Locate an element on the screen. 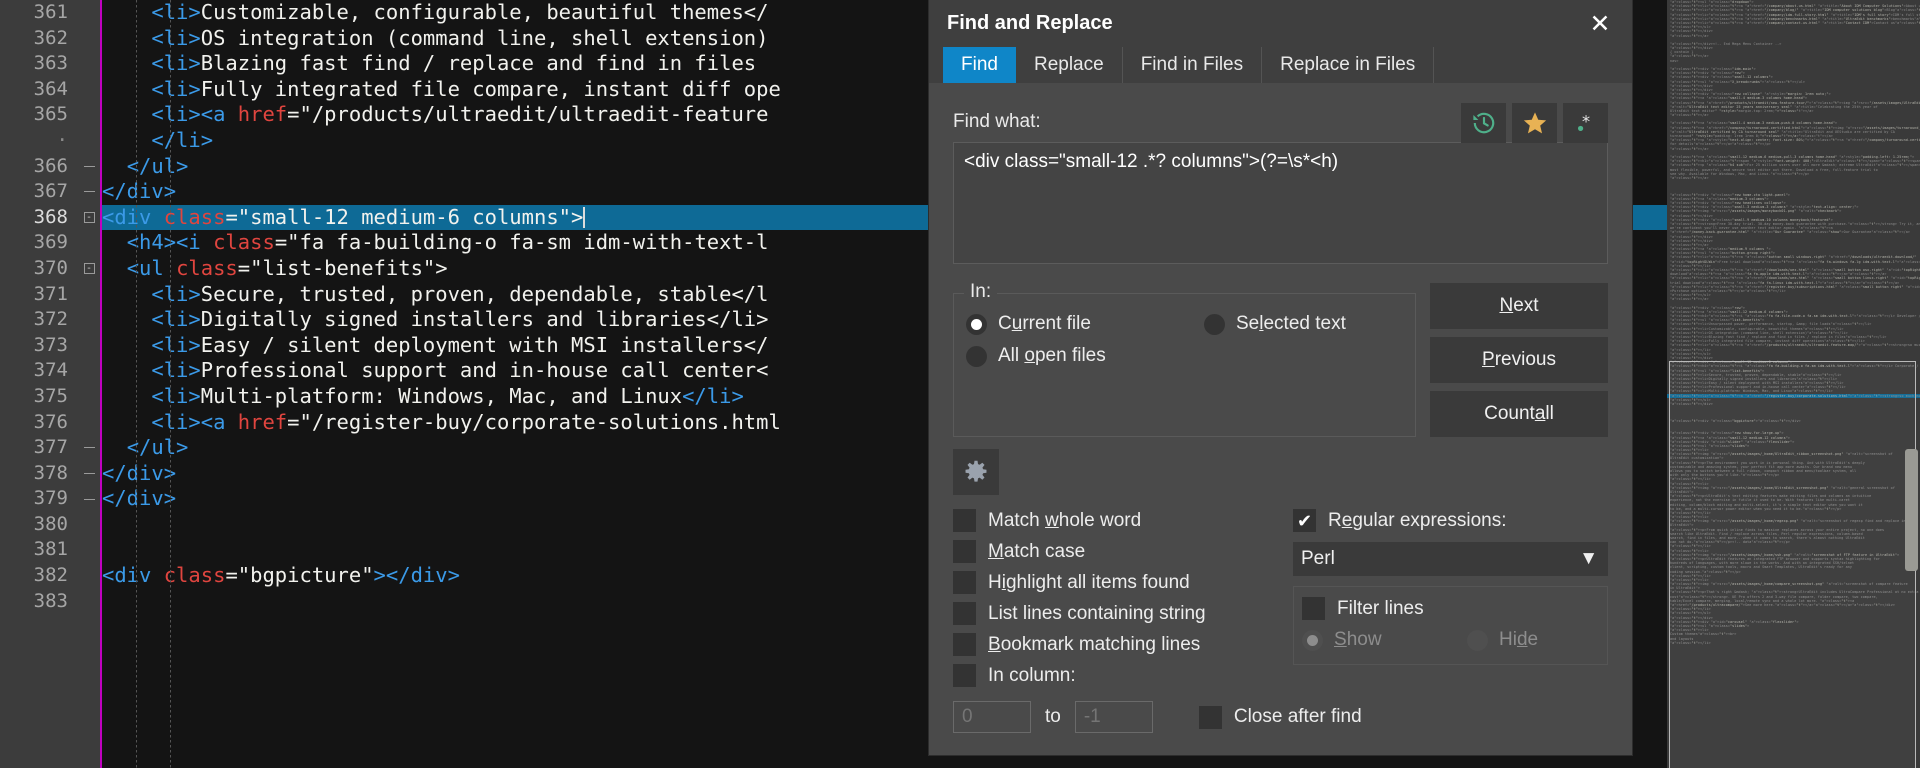  filter-show-radio is located at coordinates (1312, 640).